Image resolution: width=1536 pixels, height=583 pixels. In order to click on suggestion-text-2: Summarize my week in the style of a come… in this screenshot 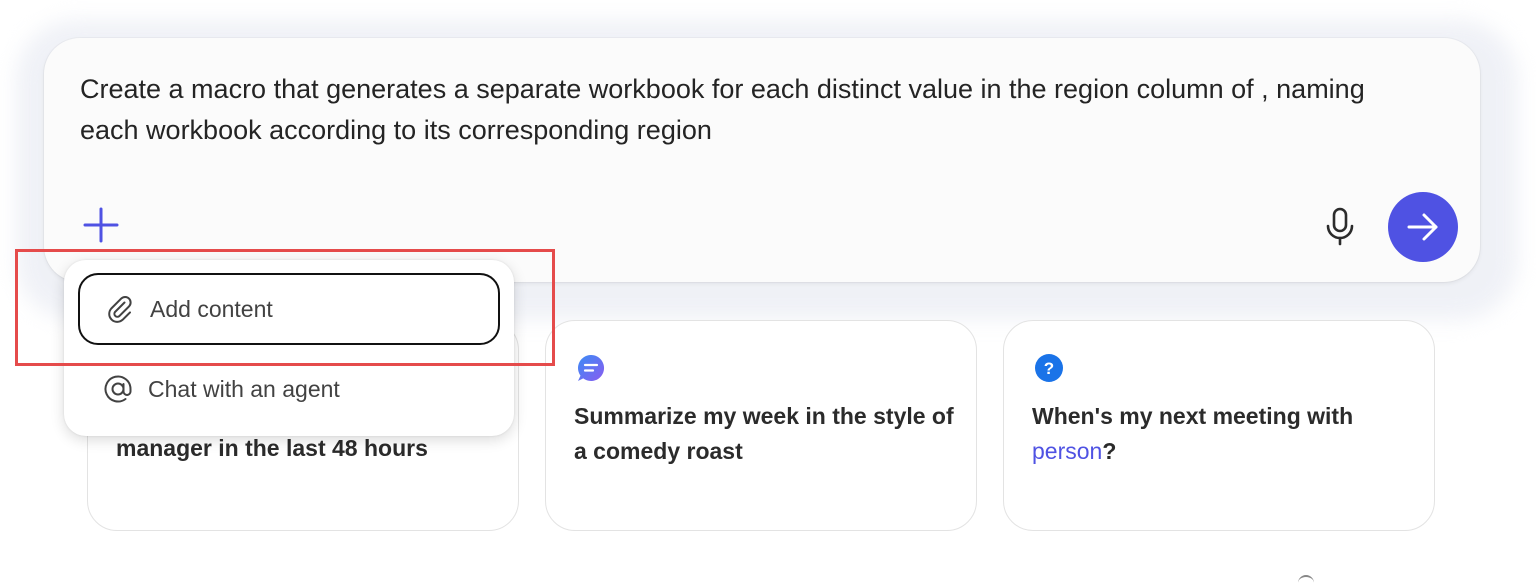, I will do `click(764, 433)`.